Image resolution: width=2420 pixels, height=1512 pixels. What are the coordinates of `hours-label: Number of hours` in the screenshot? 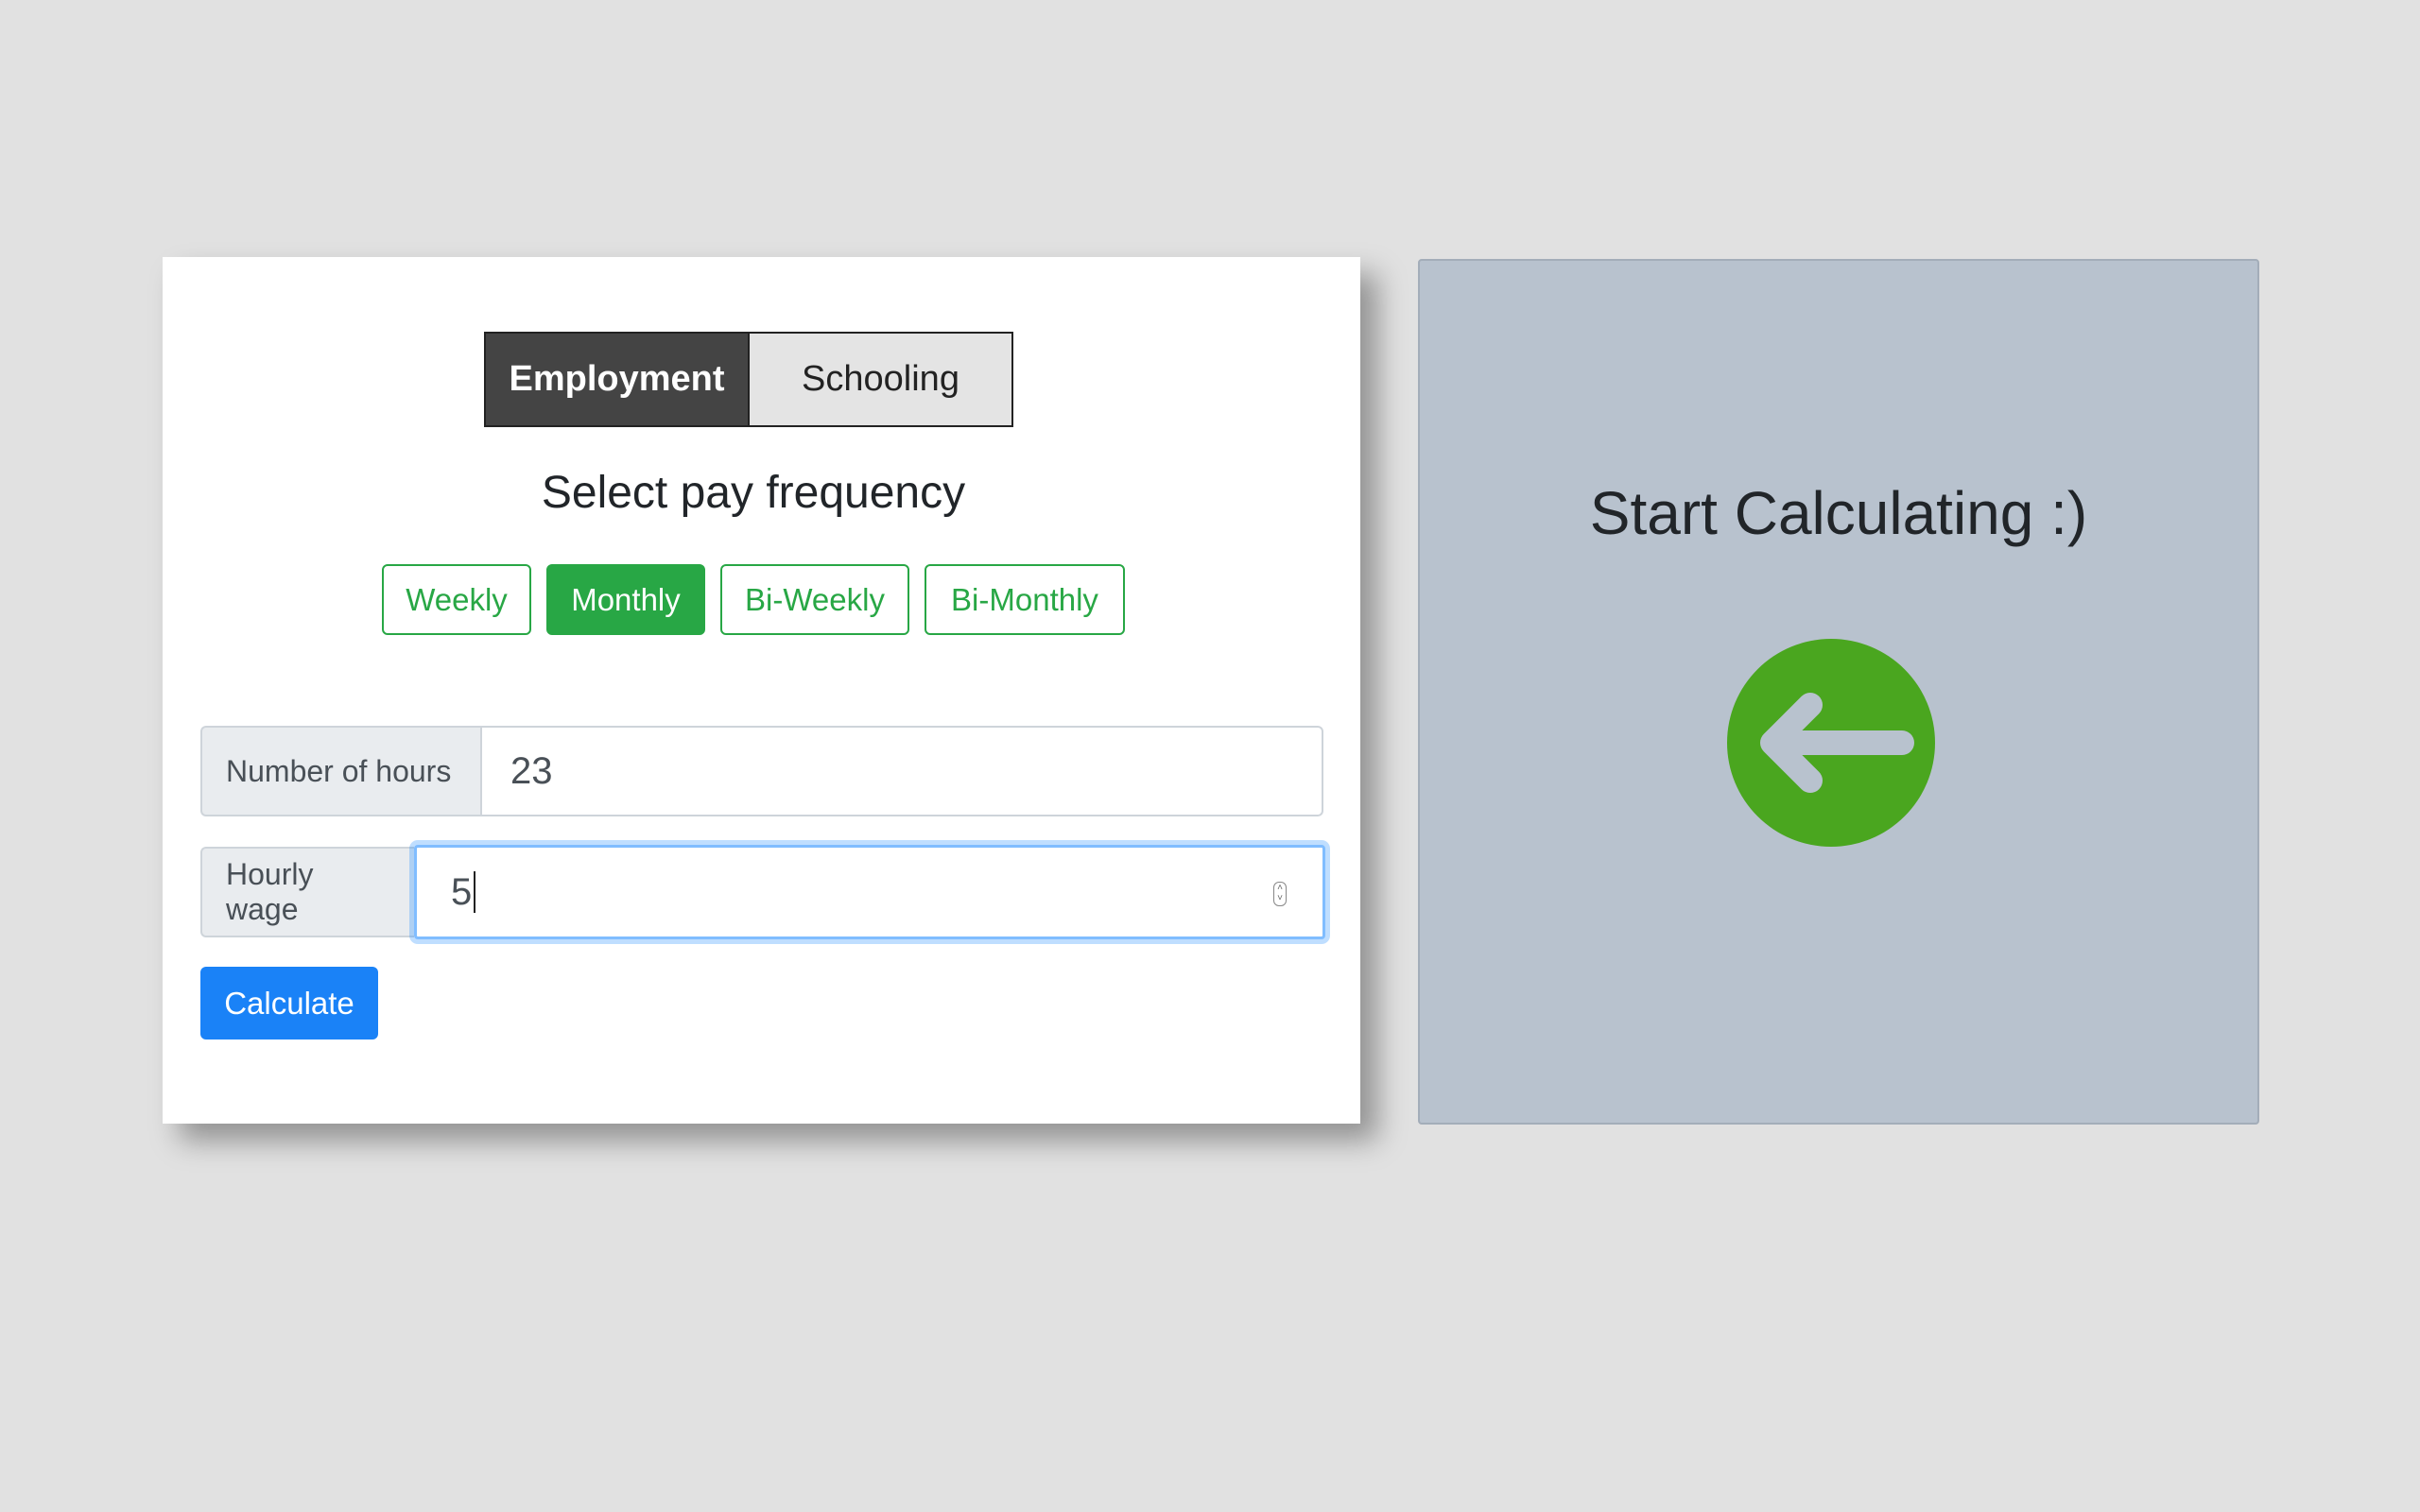 It's located at (340, 771).